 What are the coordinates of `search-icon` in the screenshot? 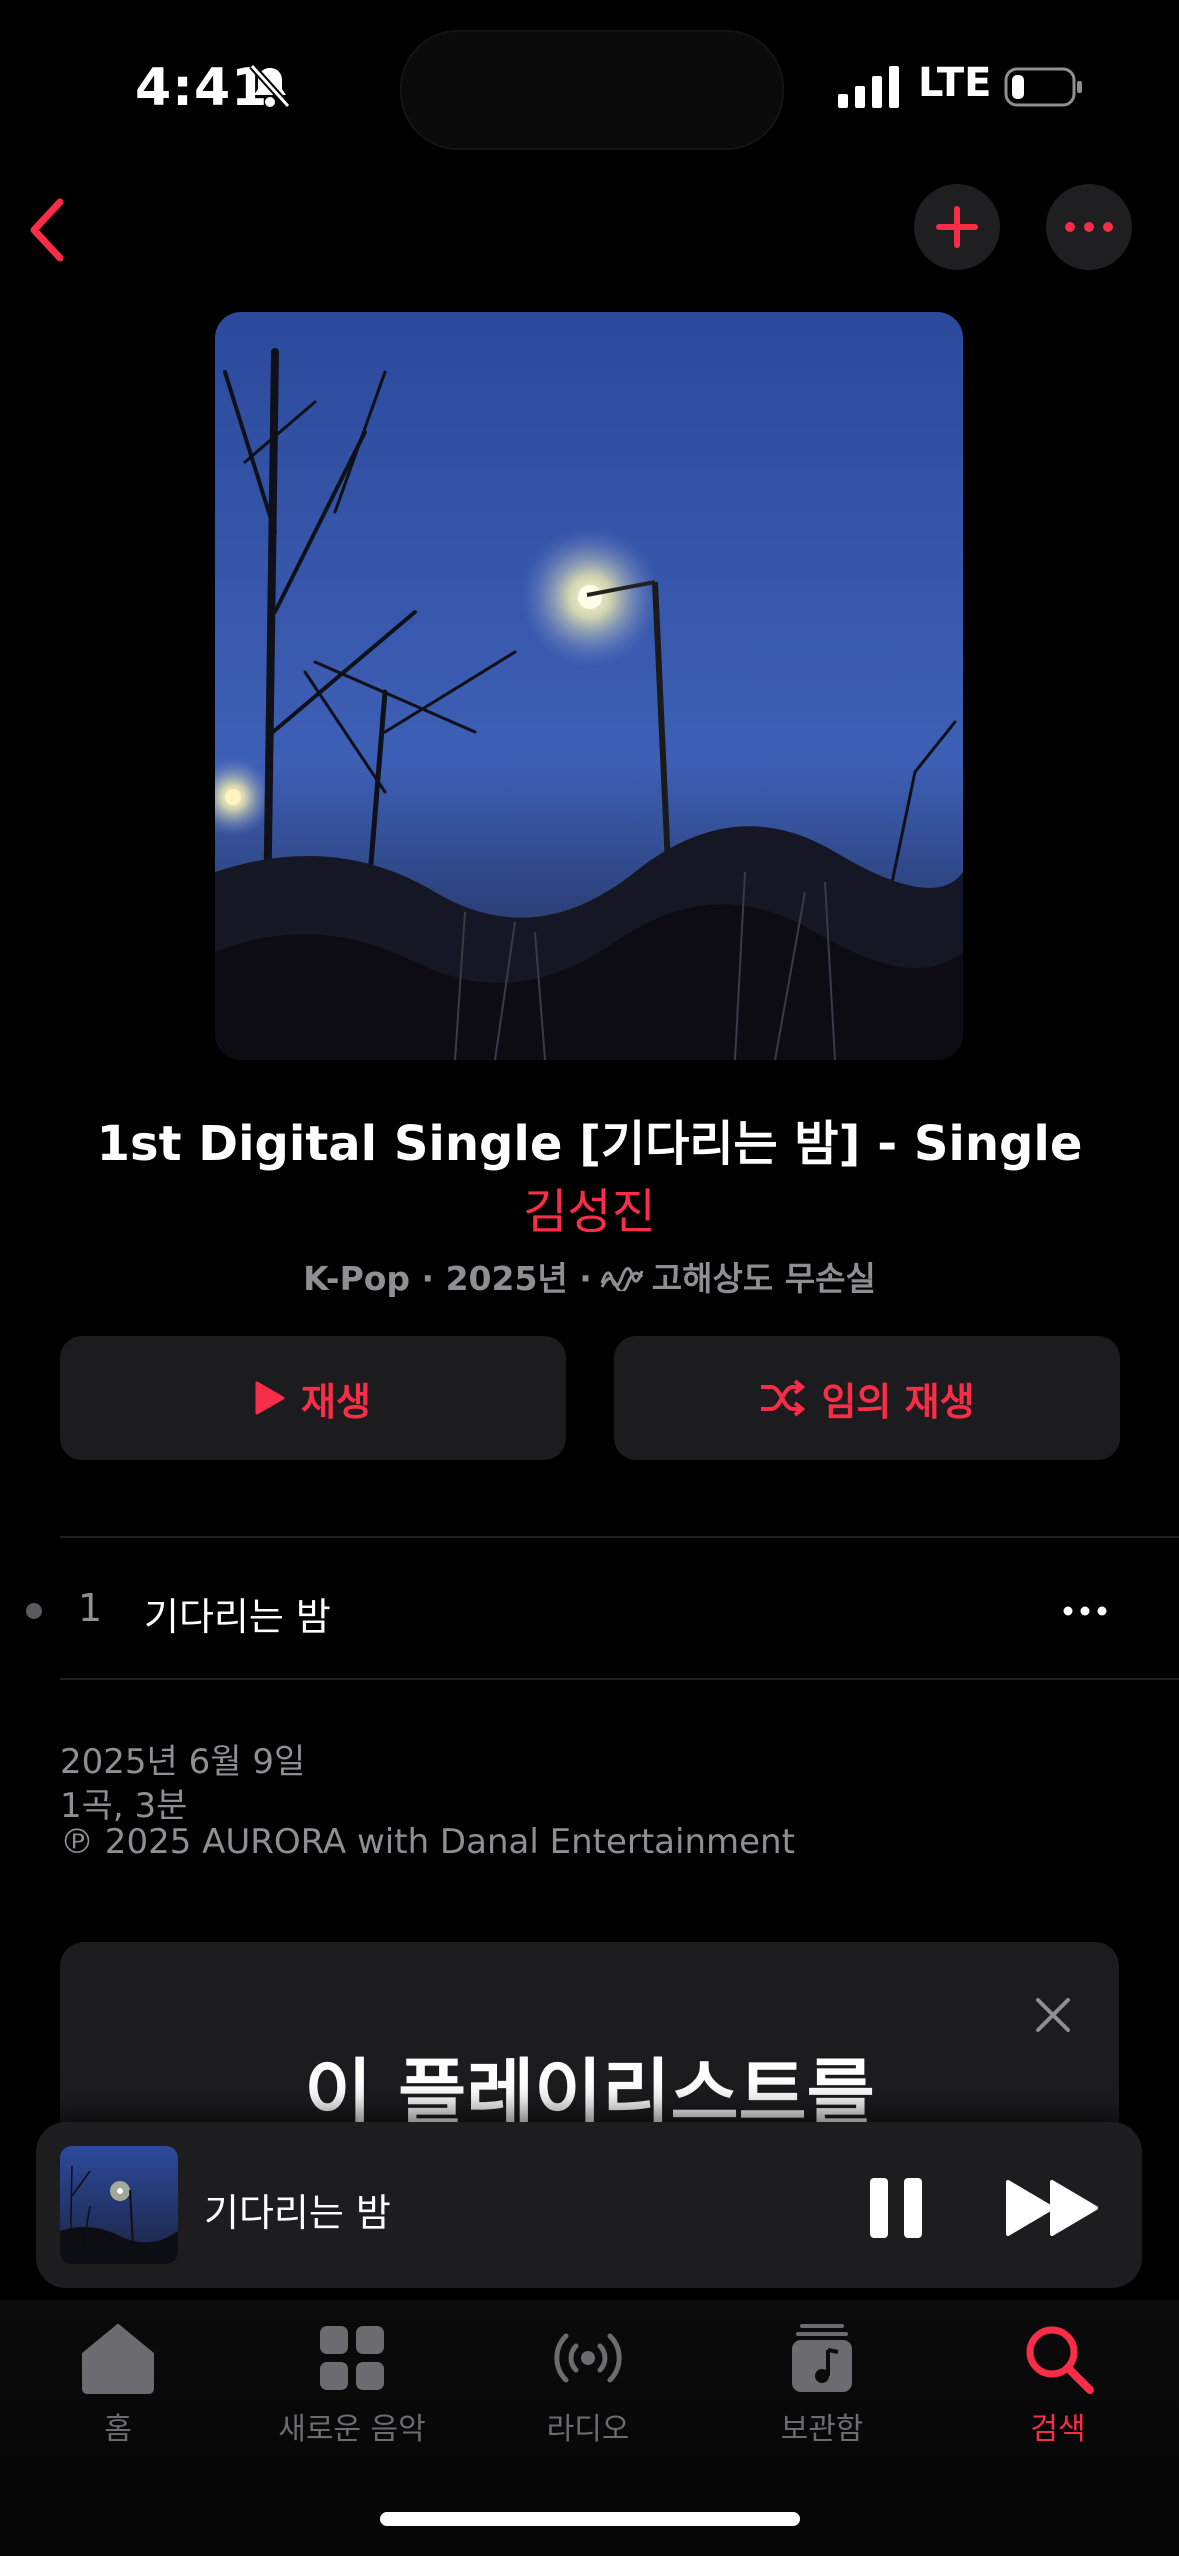 It's located at (1060, 2360).